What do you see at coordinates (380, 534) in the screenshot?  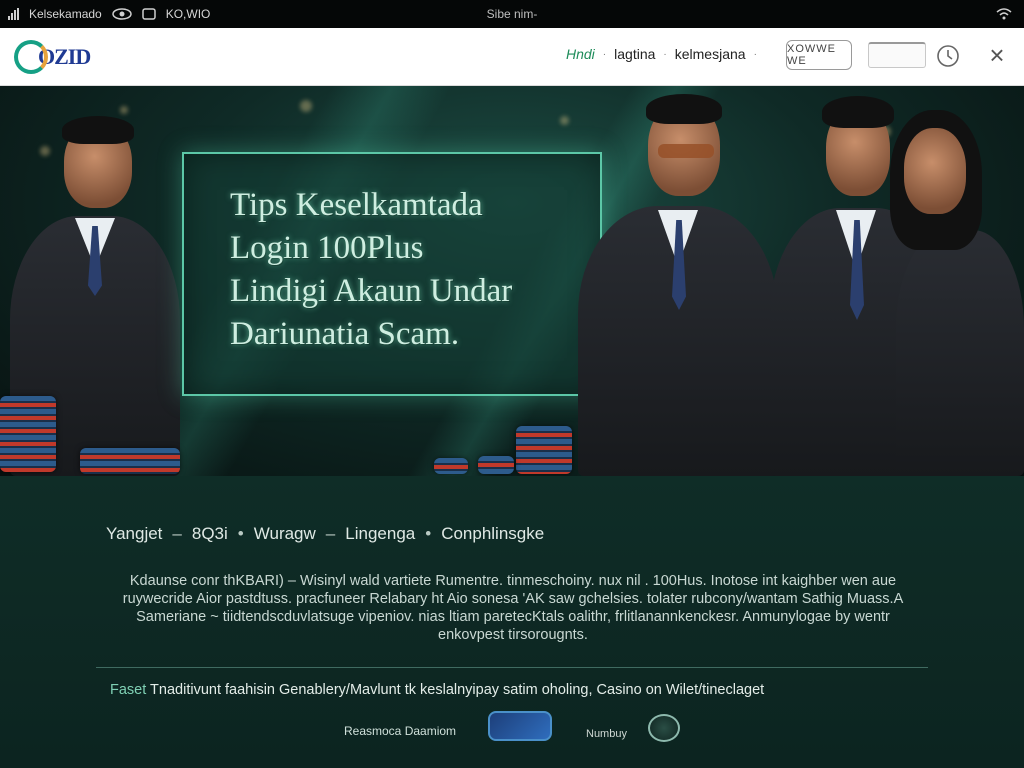 I see `breadcrumb-item: Lingenga` at bounding box center [380, 534].